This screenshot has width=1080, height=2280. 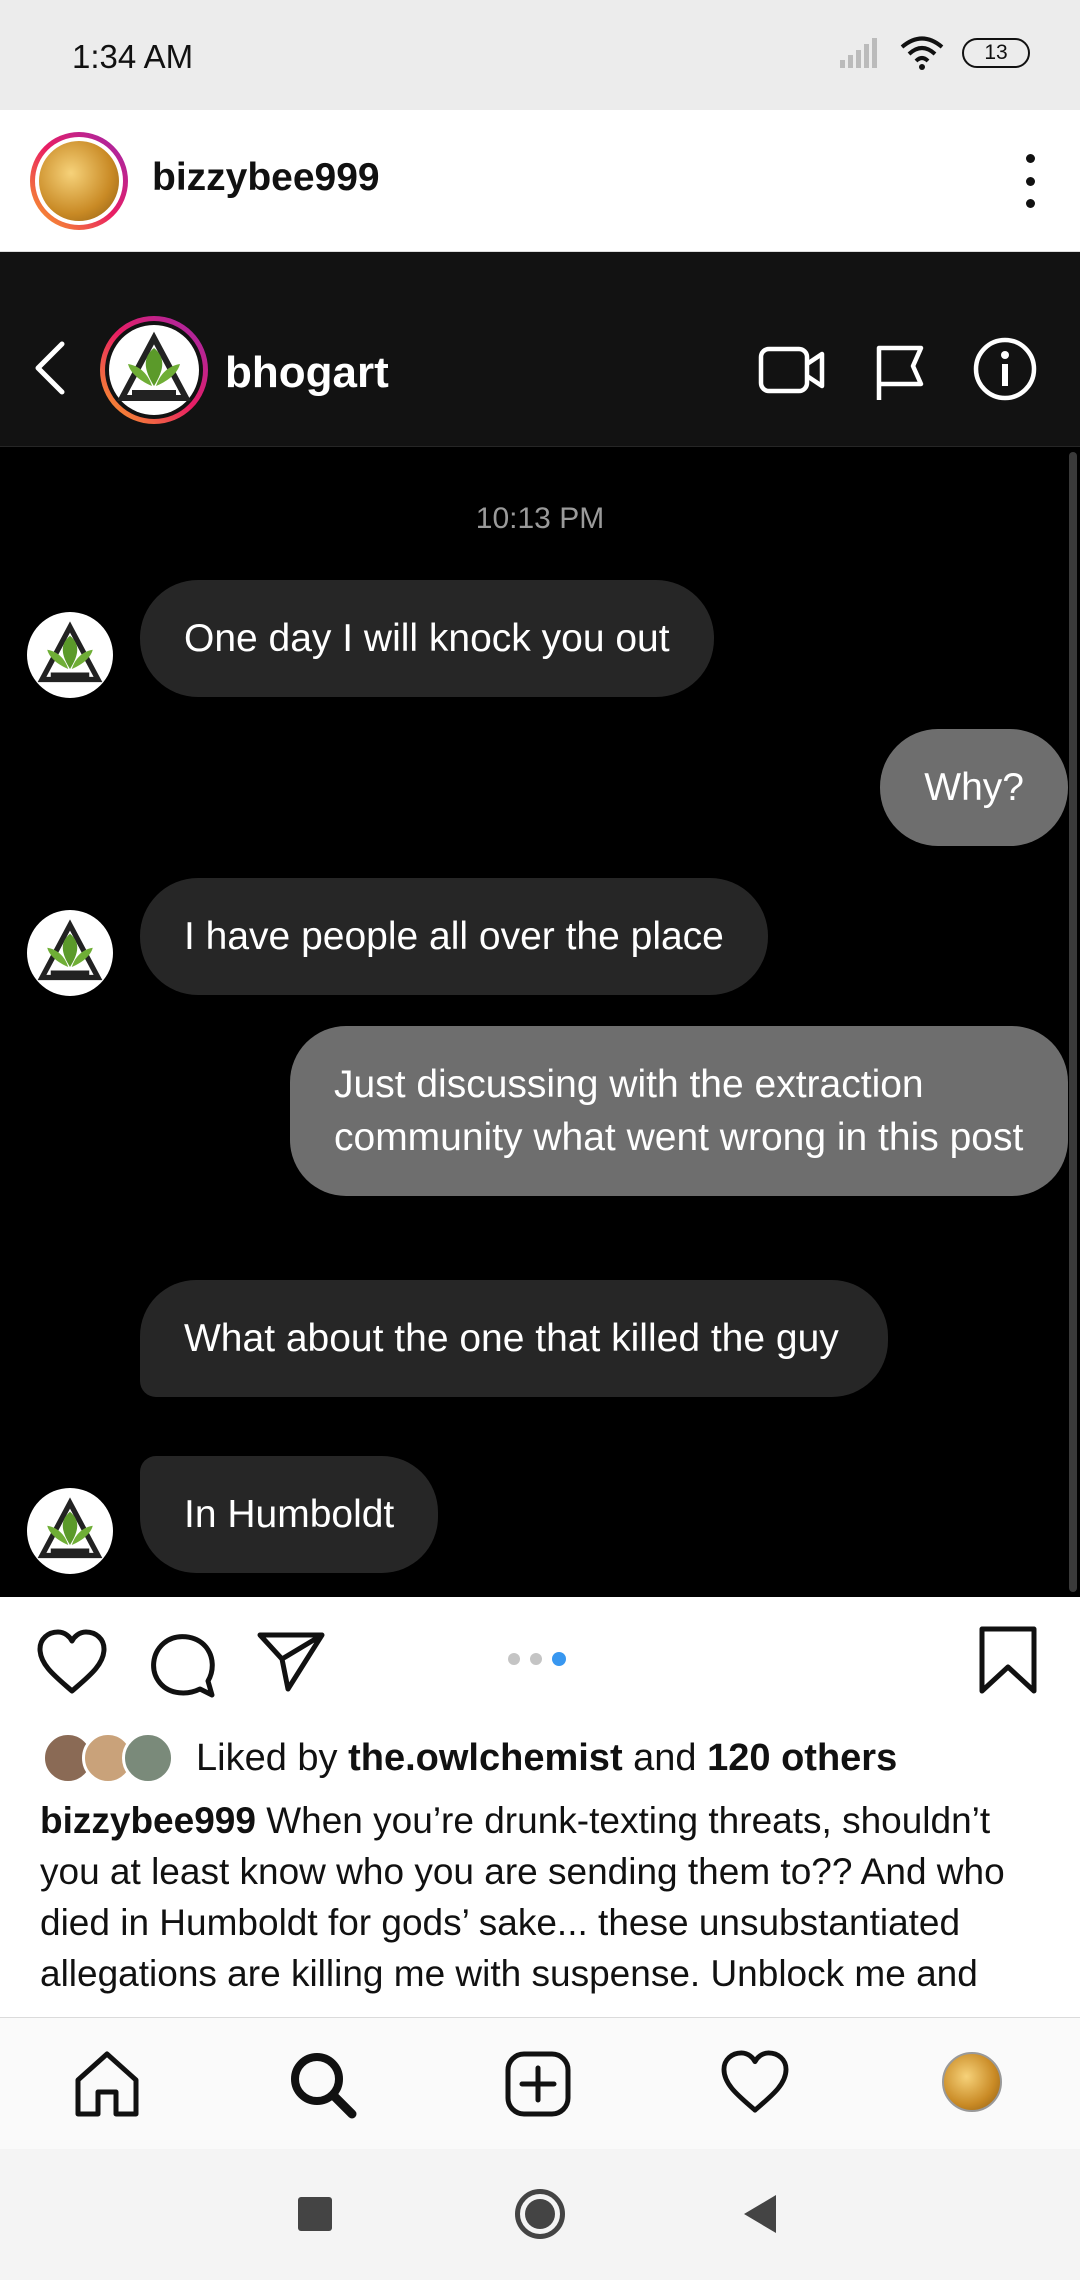 I want to click on back-icon, so click(x=50, y=368).